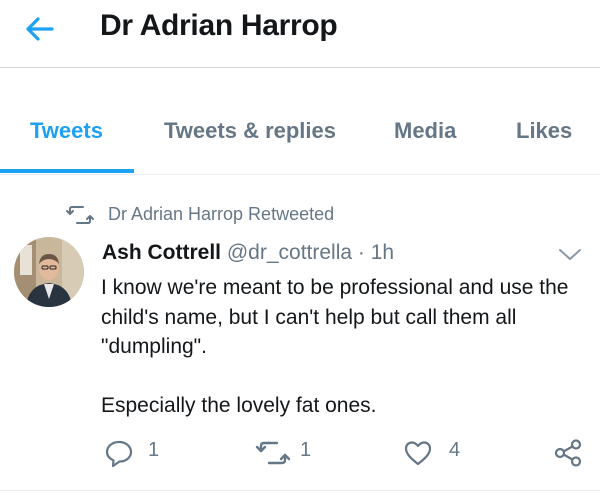 The height and width of the screenshot is (498, 600). I want to click on author-name: Ash Cottrell, so click(161, 252).